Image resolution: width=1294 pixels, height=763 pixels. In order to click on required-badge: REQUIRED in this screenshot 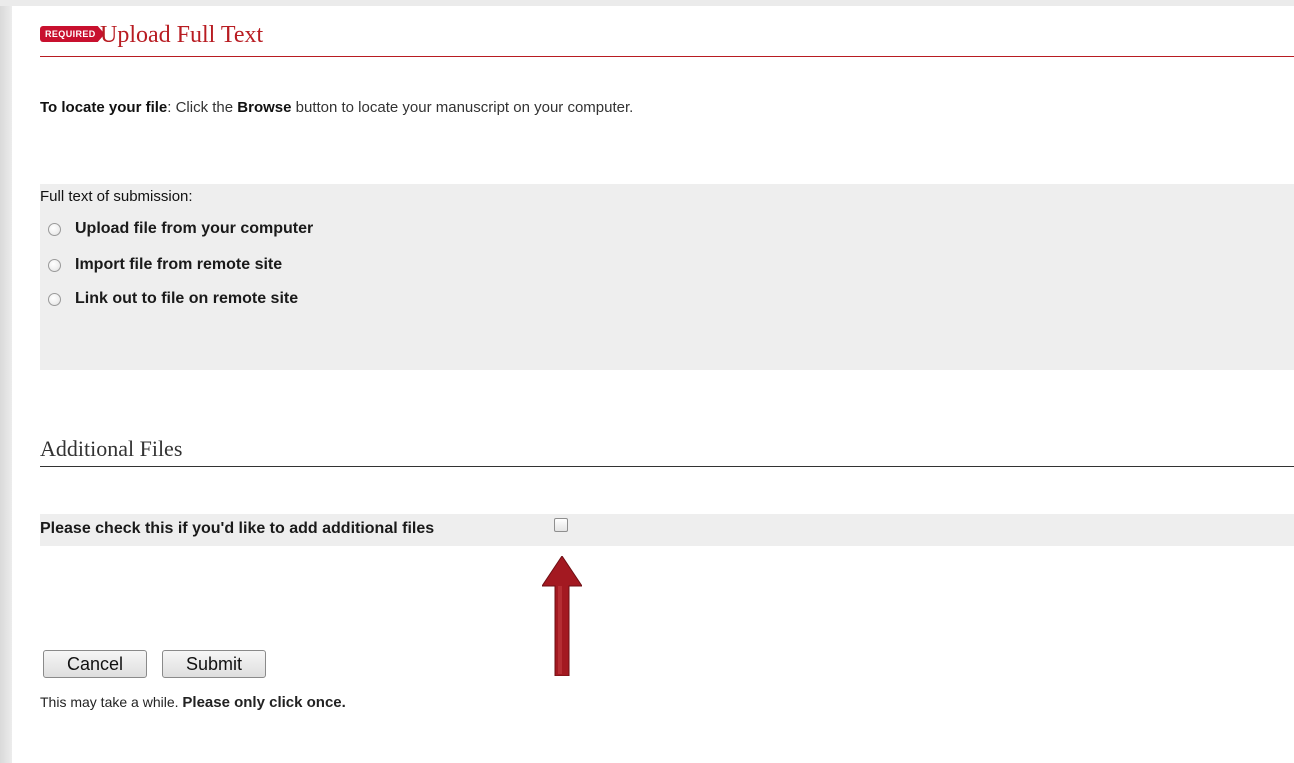, I will do `click(72, 34)`.